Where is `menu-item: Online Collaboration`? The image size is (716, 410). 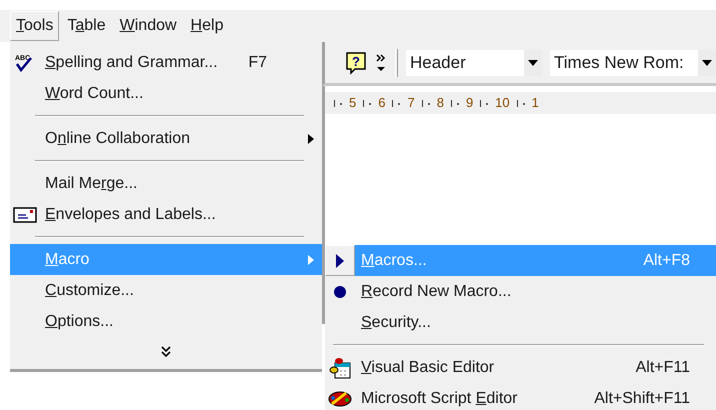 menu-item: Online Collaboration is located at coordinates (166, 138).